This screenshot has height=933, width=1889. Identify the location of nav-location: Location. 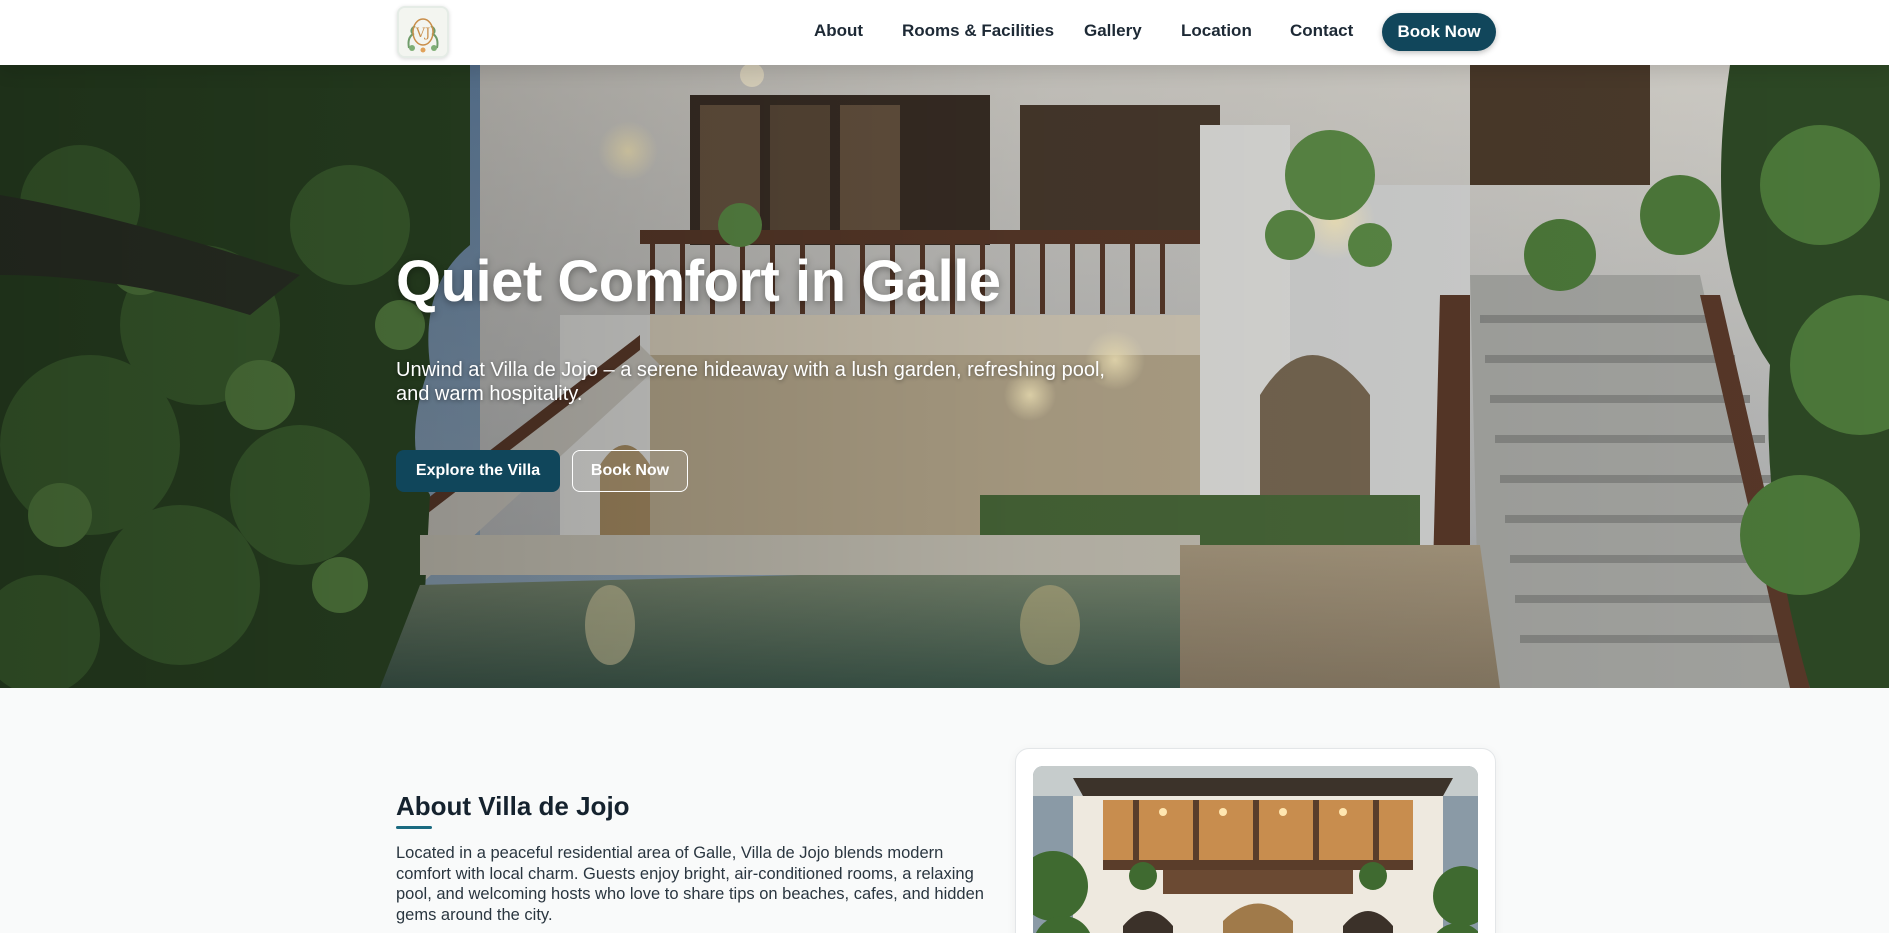
(1216, 31).